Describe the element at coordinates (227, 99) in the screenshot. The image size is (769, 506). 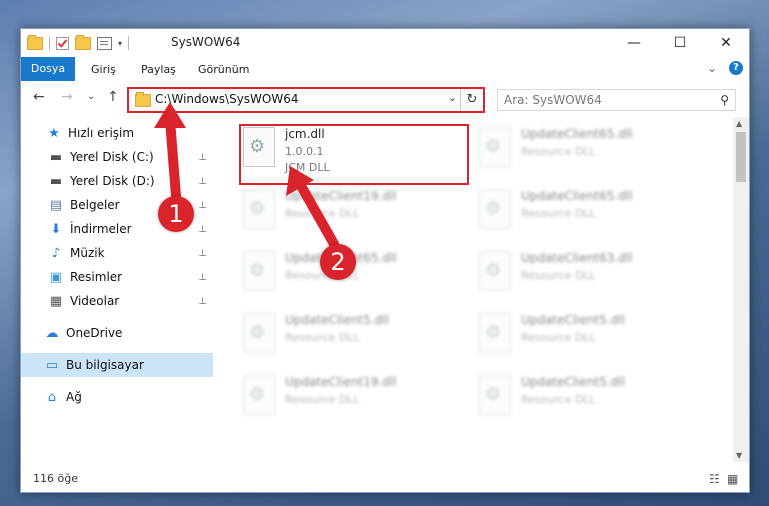
I see `address-path: C:\Windows\SysWOW64` at that location.